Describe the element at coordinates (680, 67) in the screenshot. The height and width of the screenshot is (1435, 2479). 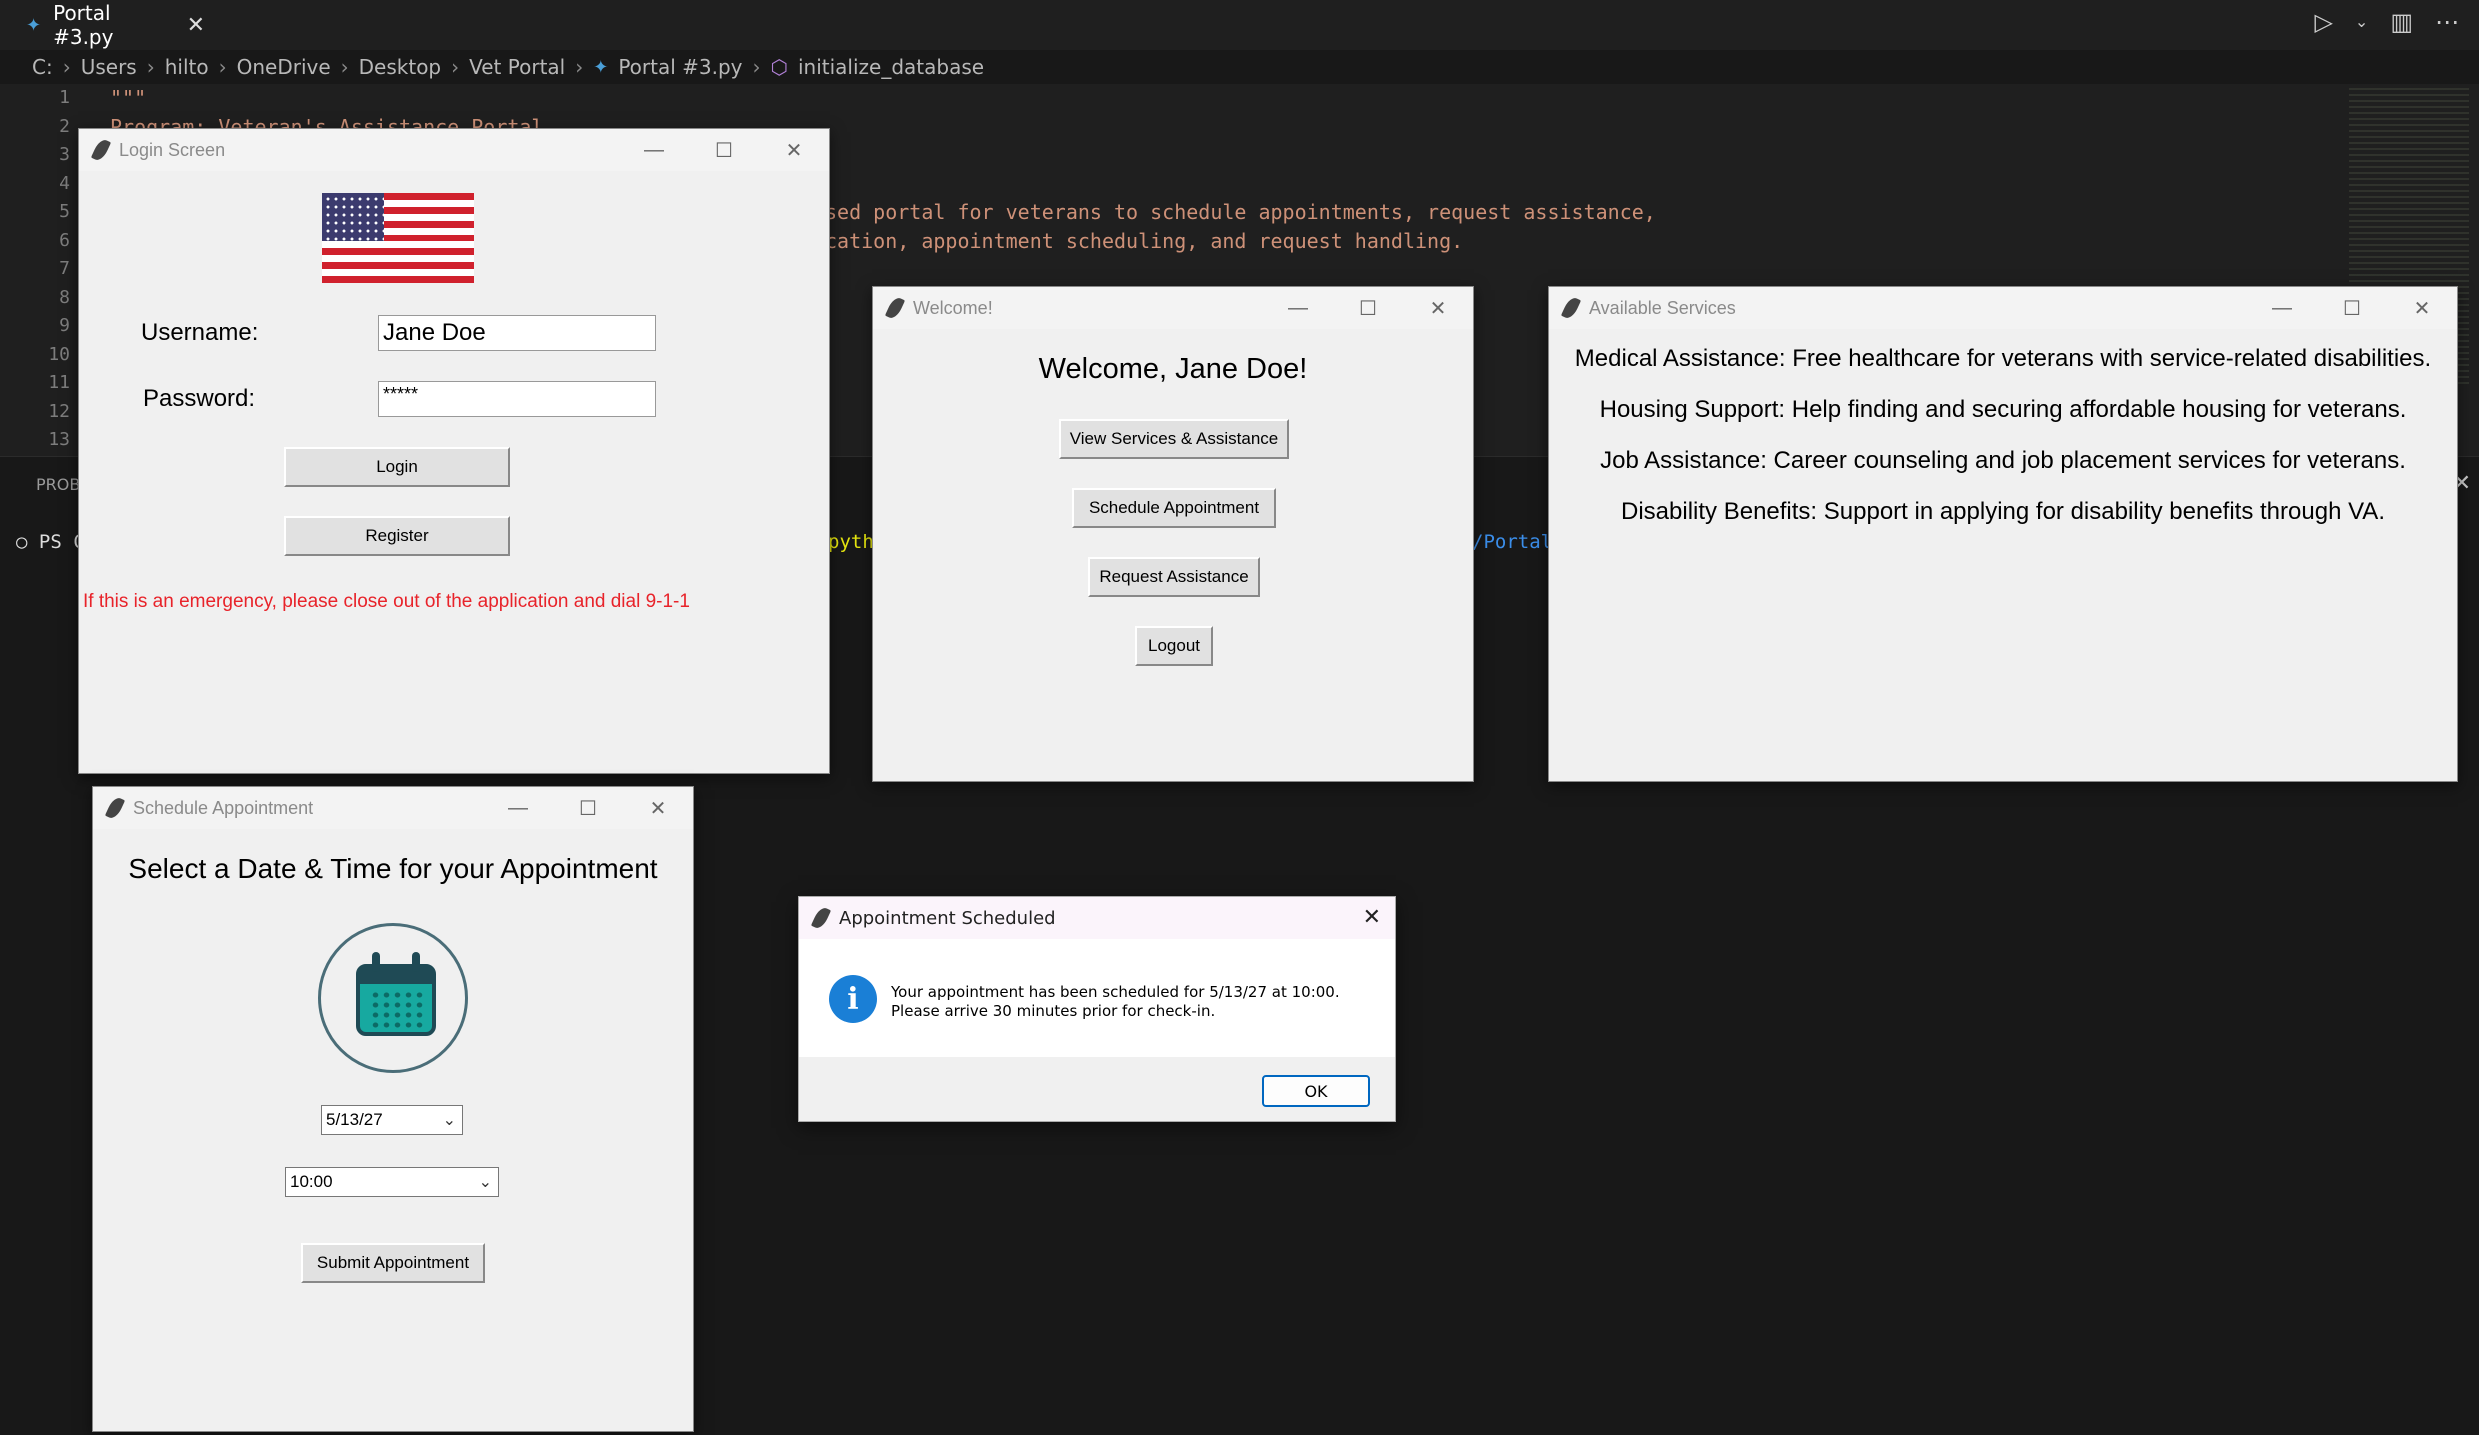
I see `breadcrumb-item: Portal #3.py` at that location.